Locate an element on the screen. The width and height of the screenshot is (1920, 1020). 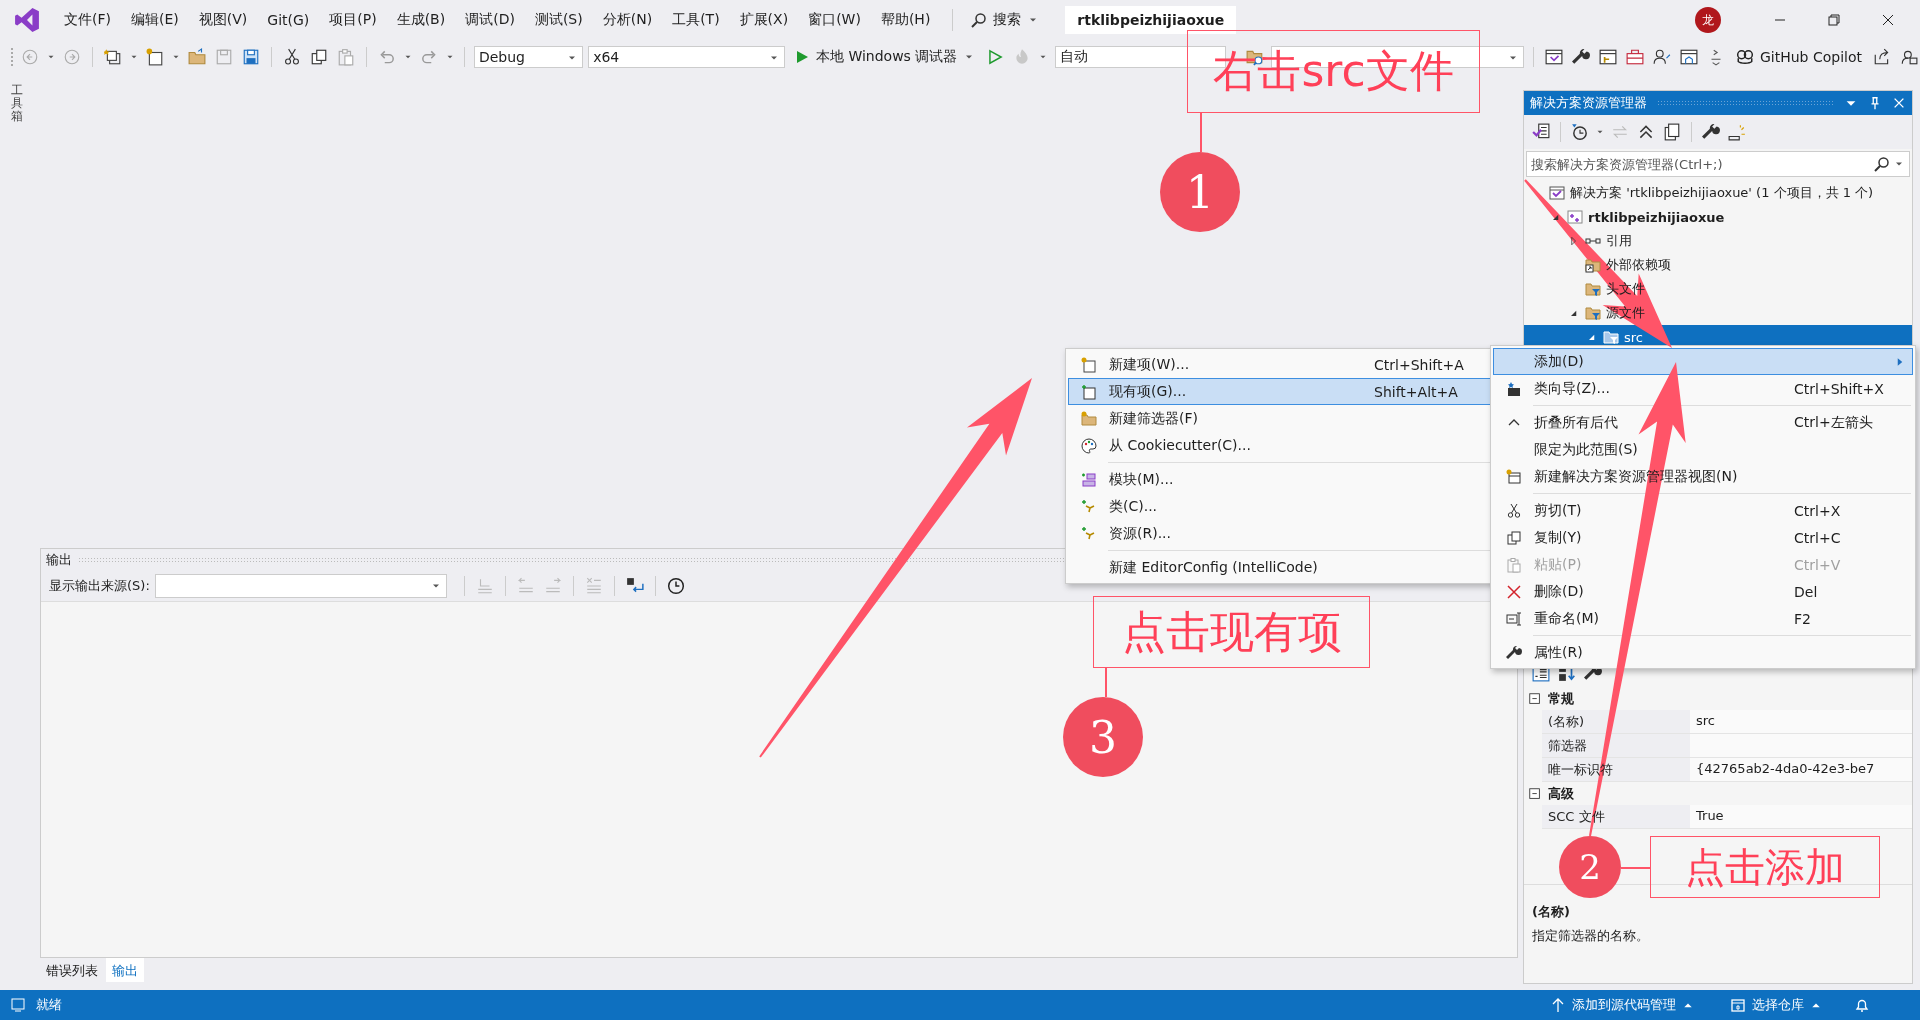
menu-item: 折叠所有后代 Ctrl+左箭头 is located at coordinates (1703, 422).